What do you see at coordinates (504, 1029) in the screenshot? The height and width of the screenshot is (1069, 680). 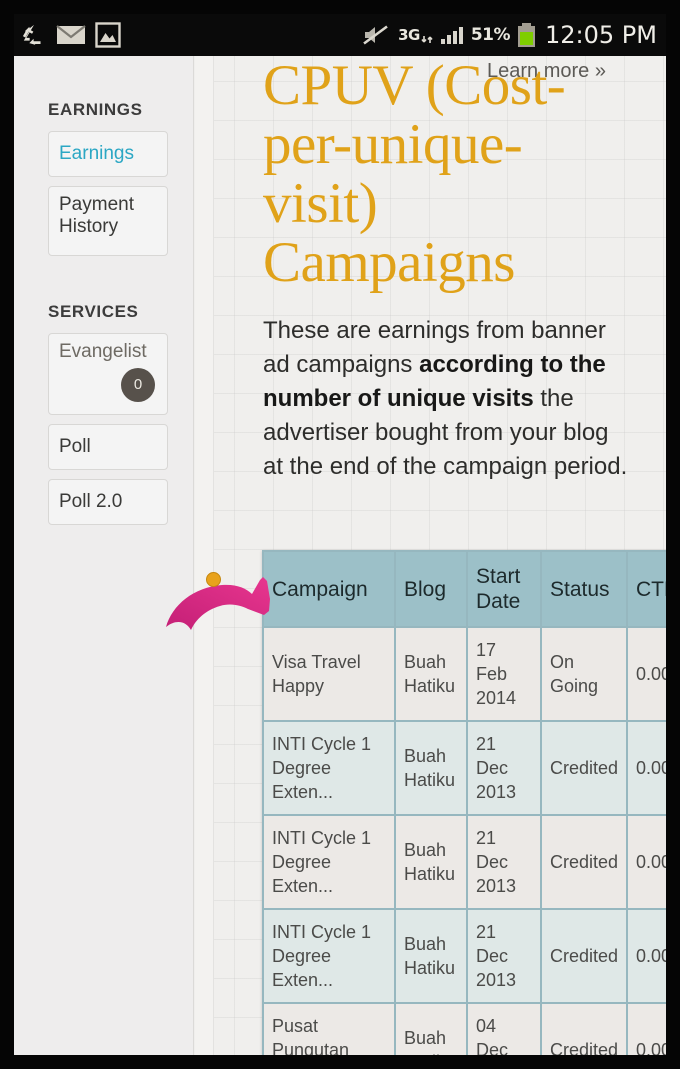 I see `cell-start-date: 04 Dec 2013` at bounding box center [504, 1029].